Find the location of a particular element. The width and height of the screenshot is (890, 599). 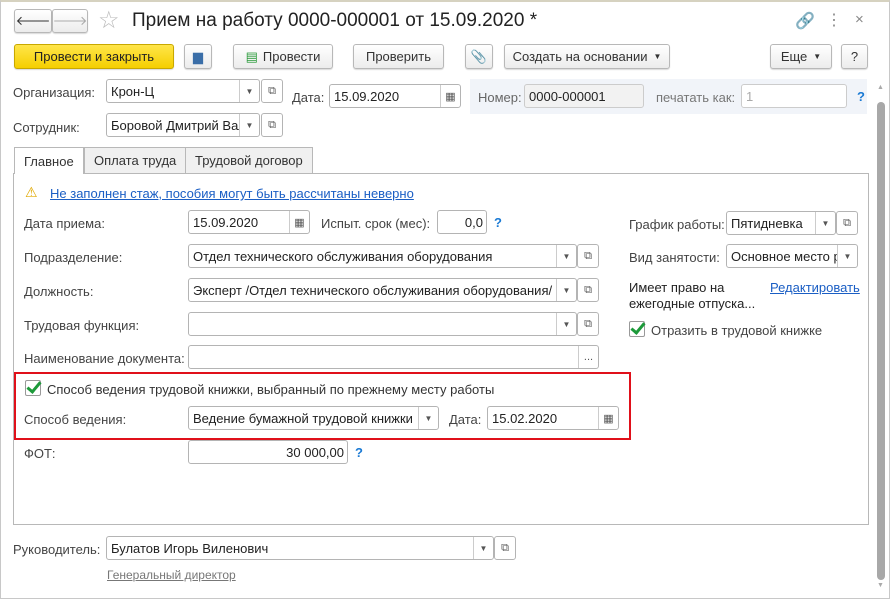

create-based-label: Создать на основании is located at coordinates (580, 56).